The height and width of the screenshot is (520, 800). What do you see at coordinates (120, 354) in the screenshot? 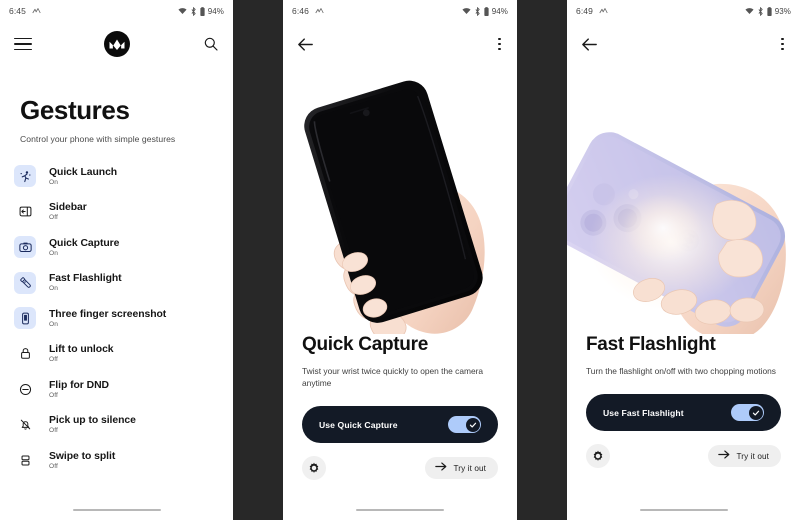
I see `list-item-lift-to-unlock: Lift to unlock Off` at bounding box center [120, 354].